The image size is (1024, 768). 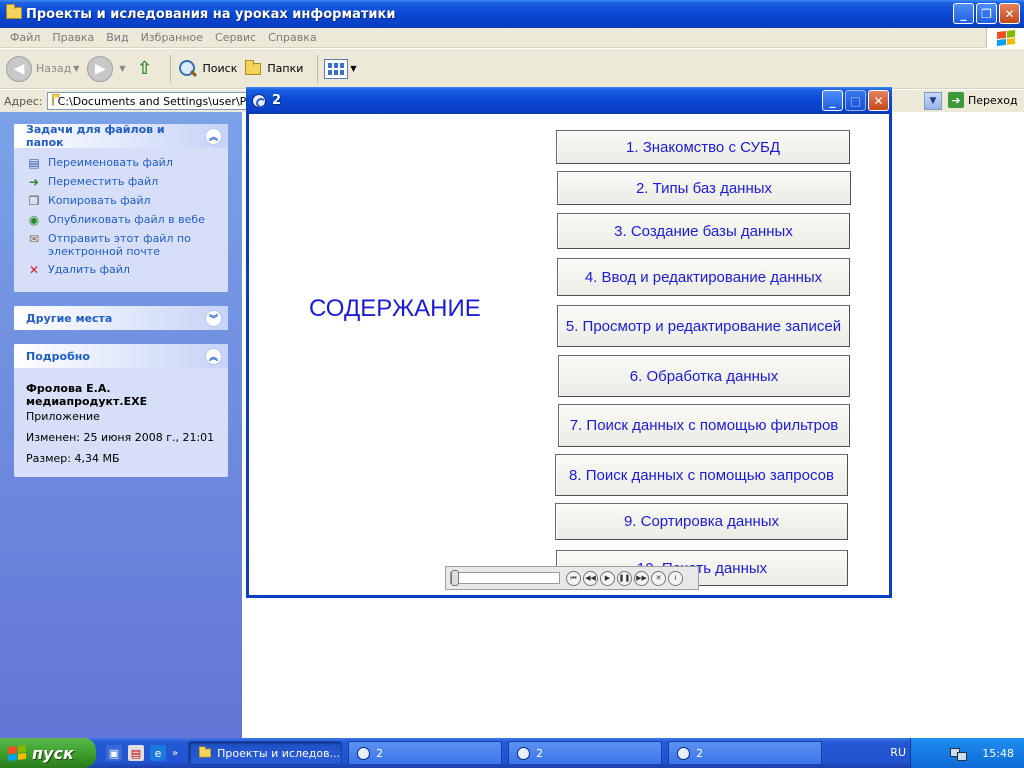 What do you see at coordinates (122, 270) in the screenshot?
I see `task-delete-file: ✕ Удалить файл` at bounding box center [122, 270].